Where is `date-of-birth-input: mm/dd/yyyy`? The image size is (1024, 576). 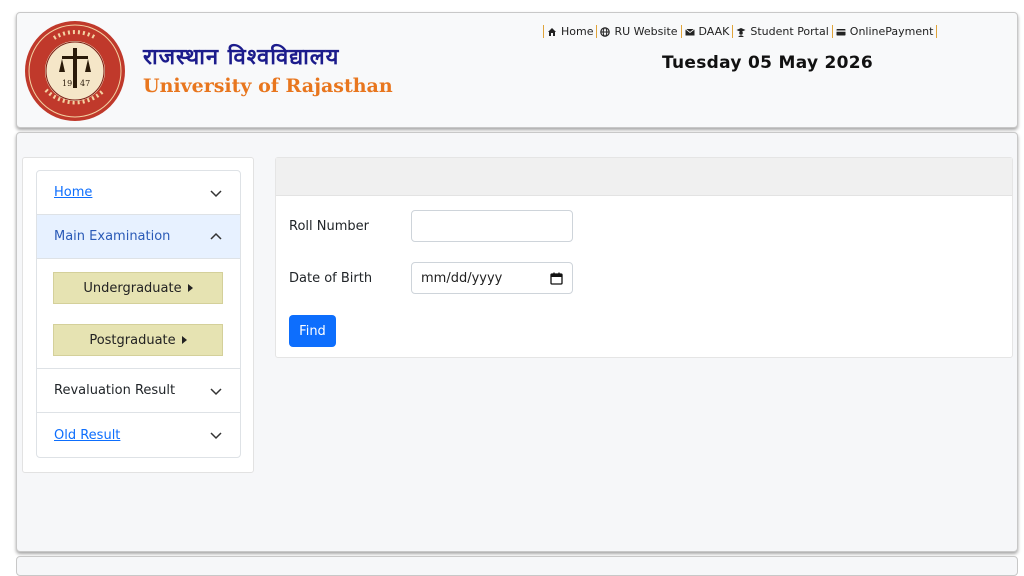
date-of-birth-input: mm/dd/yyyy is located at coordinates (492, 278).